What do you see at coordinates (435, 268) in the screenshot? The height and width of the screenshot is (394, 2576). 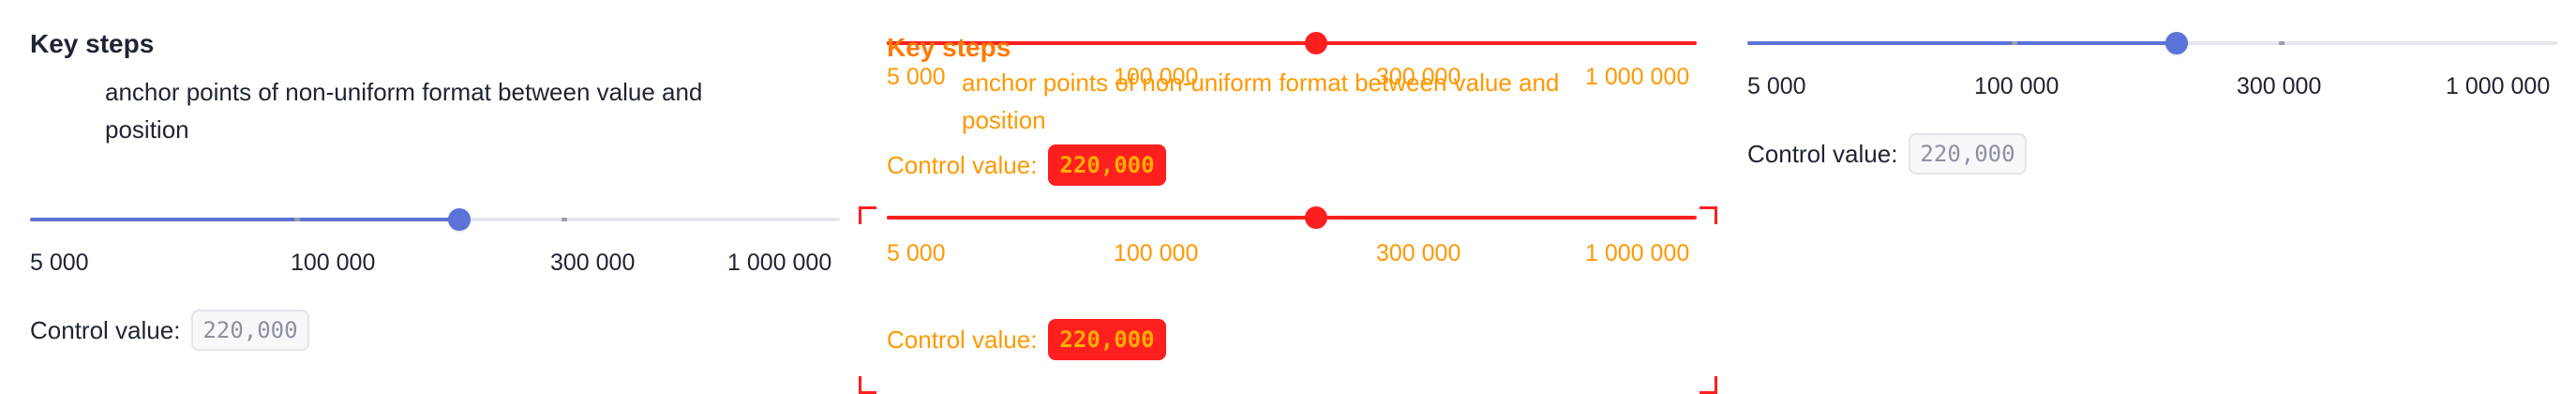 I see `slider-labels: 5 000 100 000 300 000 1 000 000` at bounding box center [435, 268].